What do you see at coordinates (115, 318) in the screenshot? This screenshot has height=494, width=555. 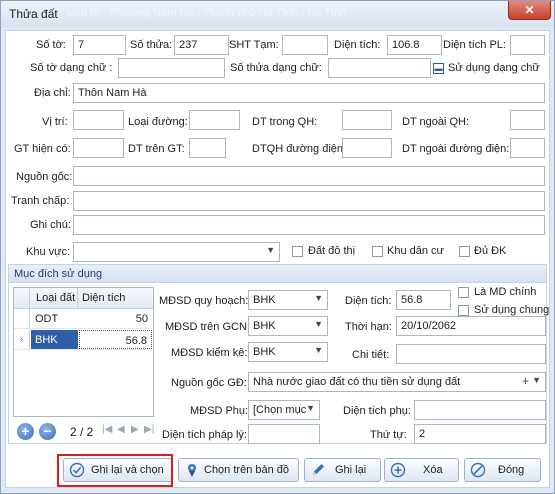 I see `cell-dien-tich: 50` at bounding box center [115, 318].